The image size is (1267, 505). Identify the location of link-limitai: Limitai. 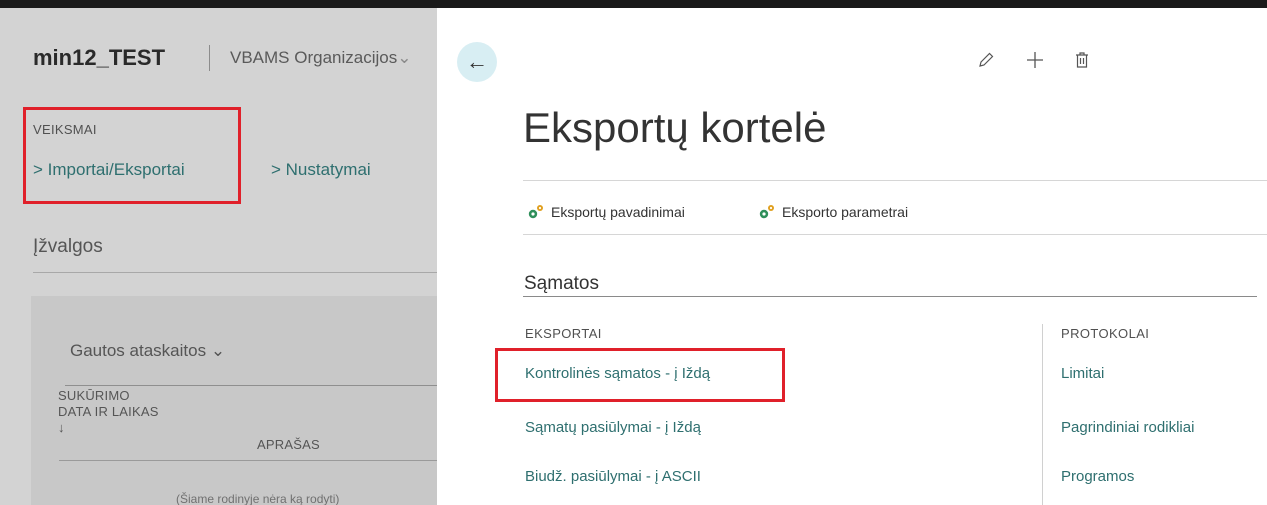
(1082, 373).